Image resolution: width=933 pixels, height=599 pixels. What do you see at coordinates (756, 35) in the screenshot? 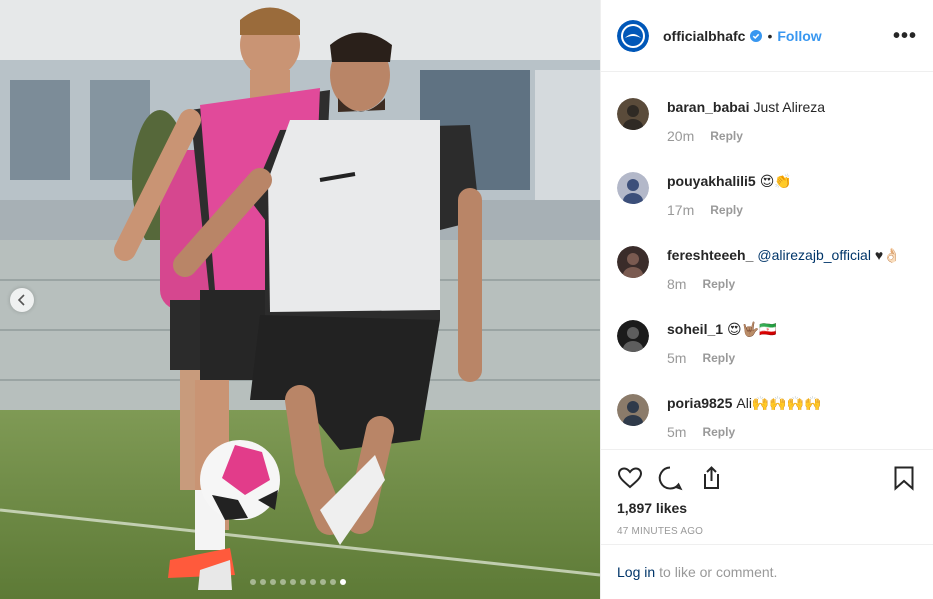
I see `verified-badge-icon` at bounding box center [756, 35].